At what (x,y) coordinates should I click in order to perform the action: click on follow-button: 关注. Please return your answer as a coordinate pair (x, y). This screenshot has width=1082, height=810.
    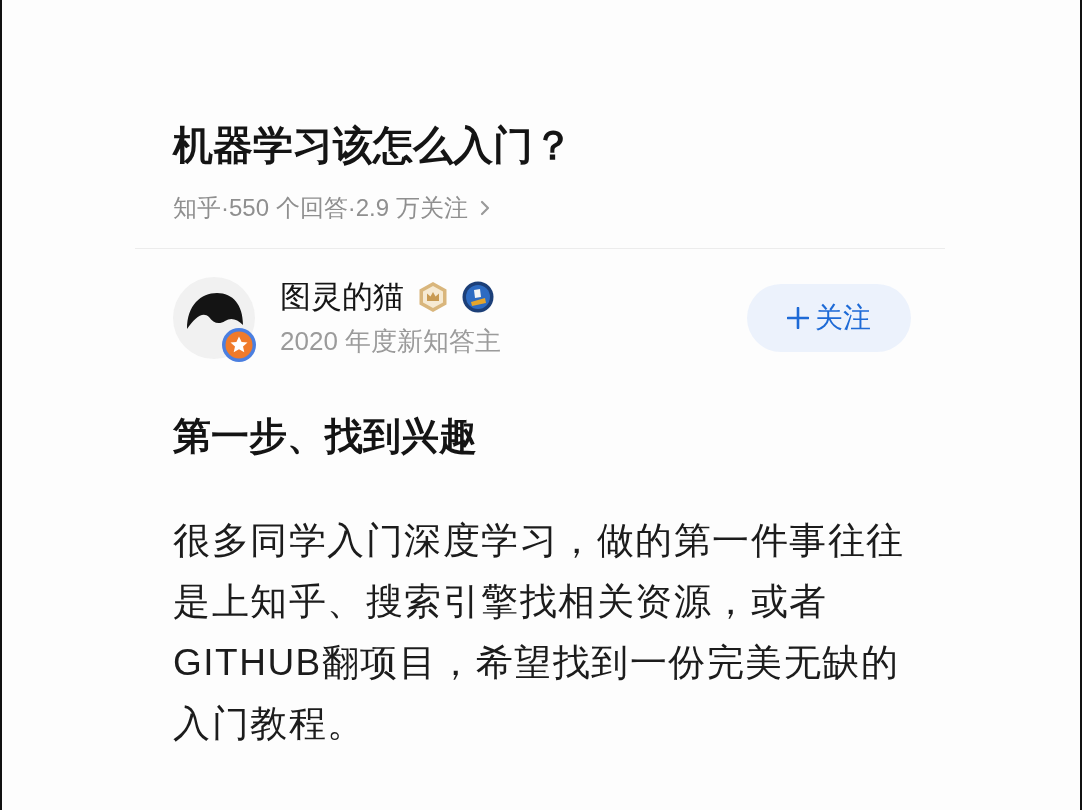
    Looking at the image, I should click on (829, 318).